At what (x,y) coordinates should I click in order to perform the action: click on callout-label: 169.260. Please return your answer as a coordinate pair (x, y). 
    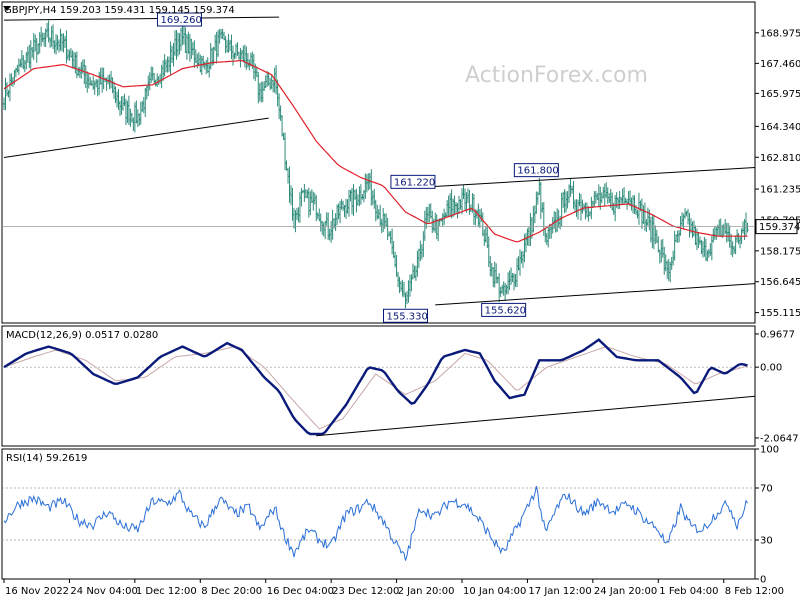
    Looking at the image, I should click on (180, 20).